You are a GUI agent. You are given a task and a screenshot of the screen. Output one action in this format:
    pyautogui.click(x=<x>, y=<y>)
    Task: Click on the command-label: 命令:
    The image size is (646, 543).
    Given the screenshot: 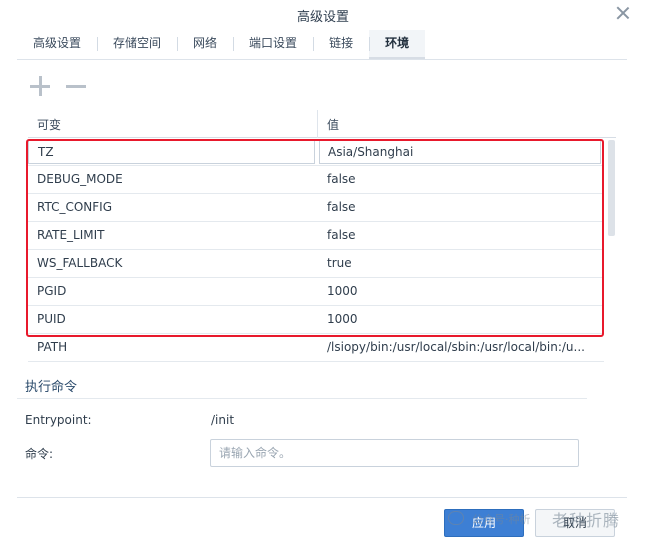 What is the action you would take?
    pyautogui.click(x=39, y=454)
    